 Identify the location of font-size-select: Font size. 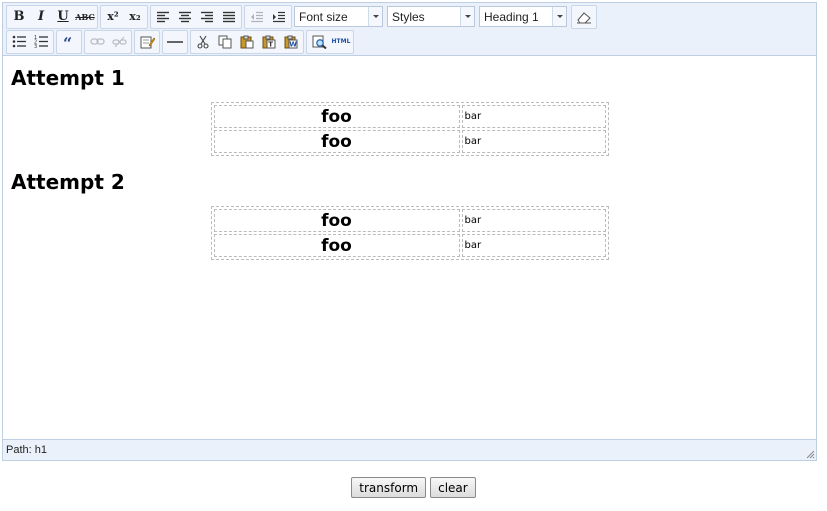
(338, 16).